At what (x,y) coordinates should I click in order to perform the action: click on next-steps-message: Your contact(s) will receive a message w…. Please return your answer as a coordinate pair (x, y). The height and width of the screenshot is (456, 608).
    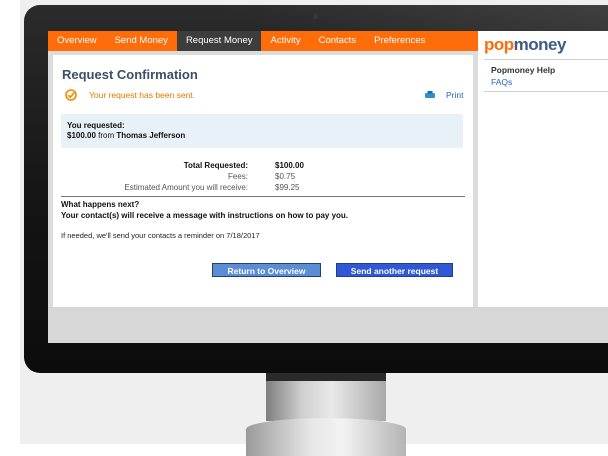
    Looking at the image, I should click on (205, 215).